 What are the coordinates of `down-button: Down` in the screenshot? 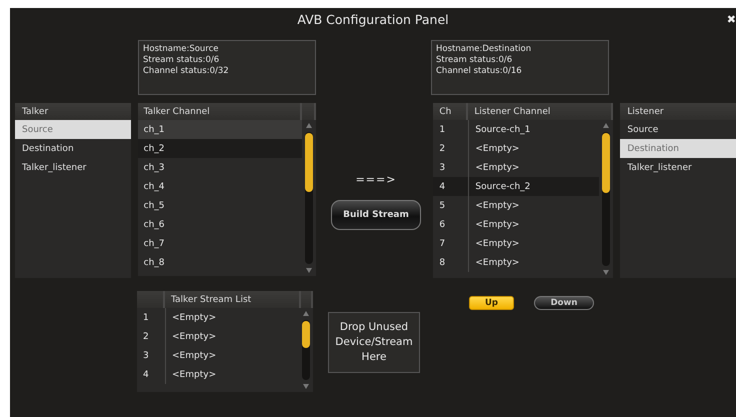 It's located at (564, 303).